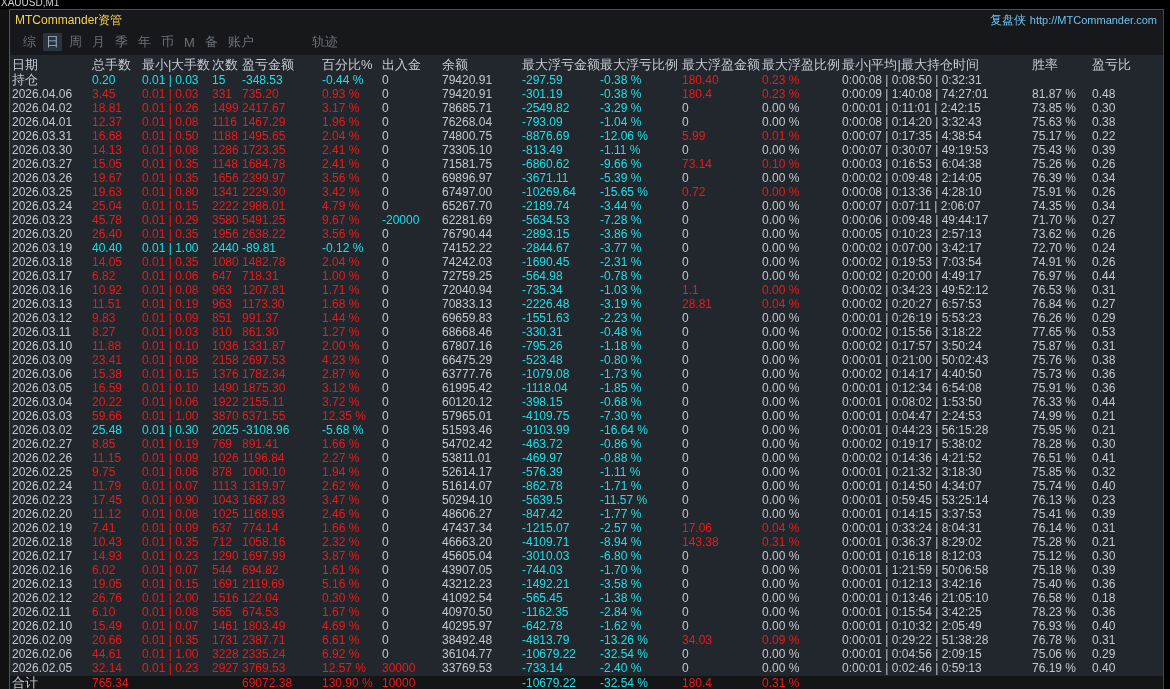  Describe the element at coordinates (264, 262) in the screenshot. I see `table-cell-text: 1482.78` at that location.